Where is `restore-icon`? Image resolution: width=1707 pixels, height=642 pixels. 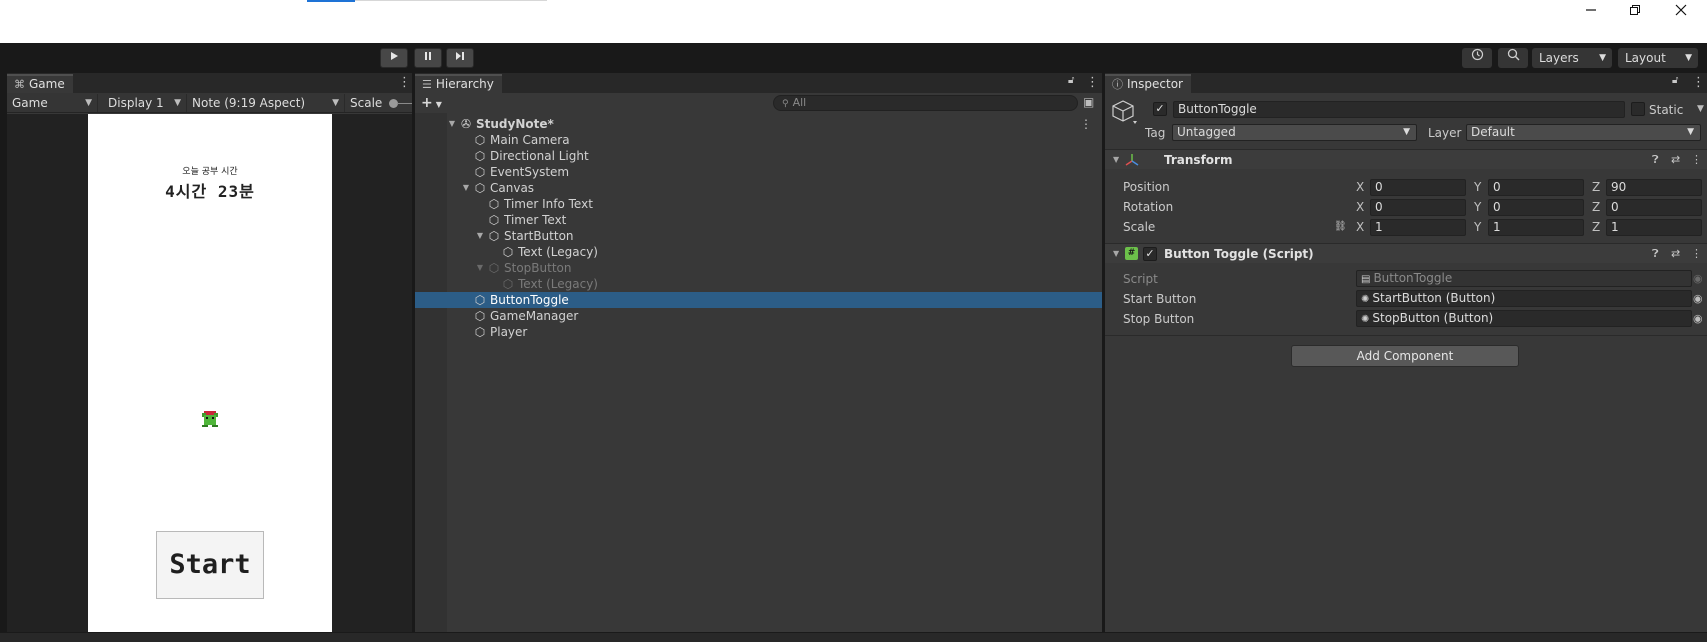
restore-icon is located at coordinates (1635, 11).